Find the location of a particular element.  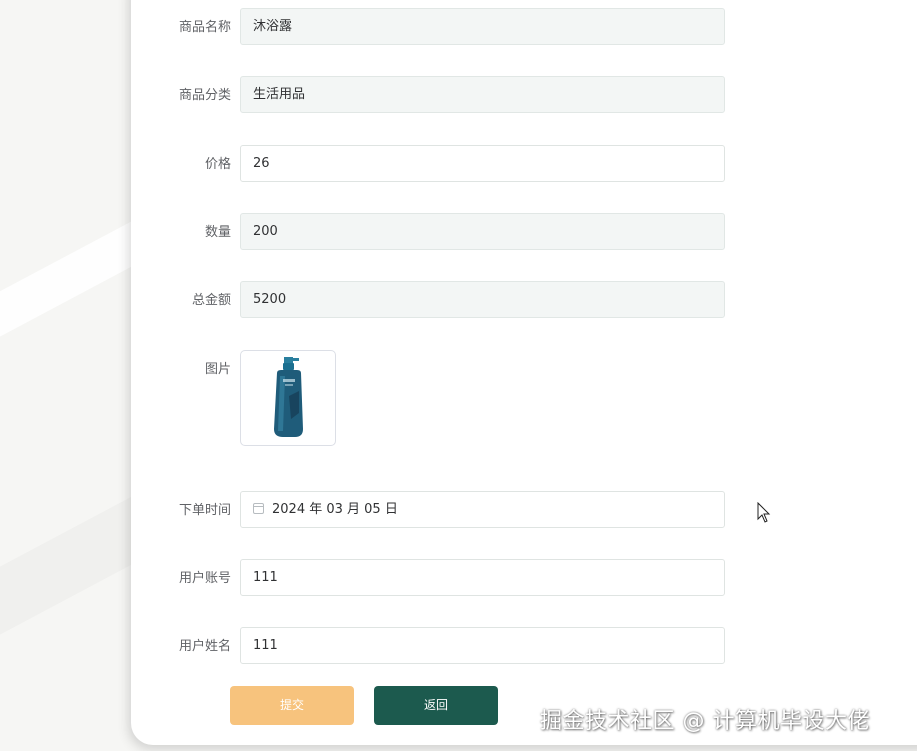

username-label: 用户姓名 is located at coordinates (204, 646).